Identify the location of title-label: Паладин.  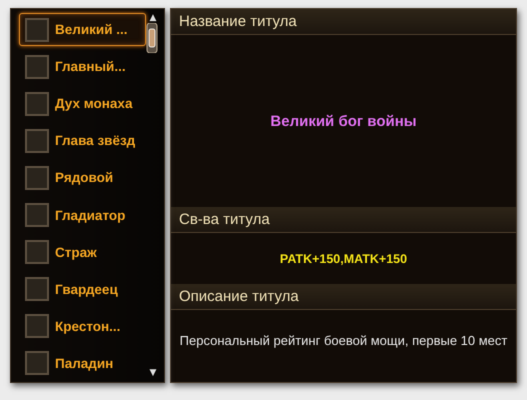
(84, 363).